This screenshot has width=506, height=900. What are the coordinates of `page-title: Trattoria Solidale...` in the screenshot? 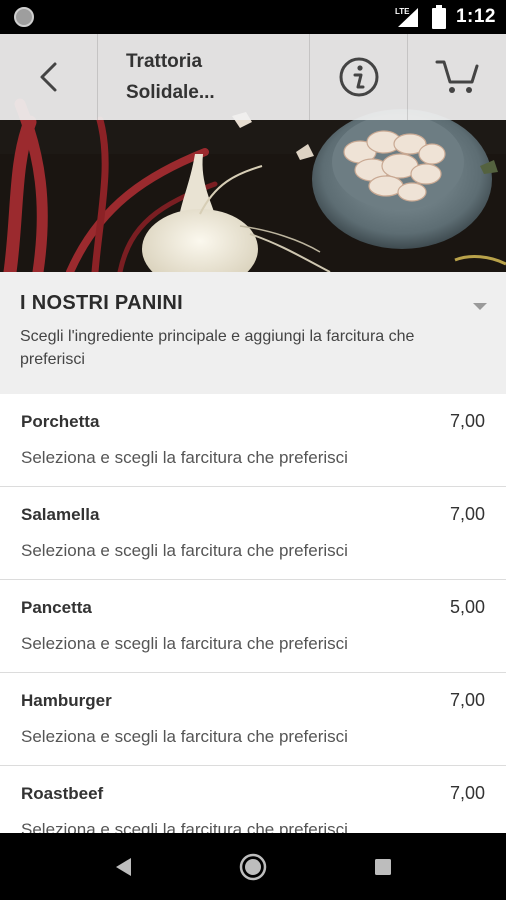 It's located at (170, 77).